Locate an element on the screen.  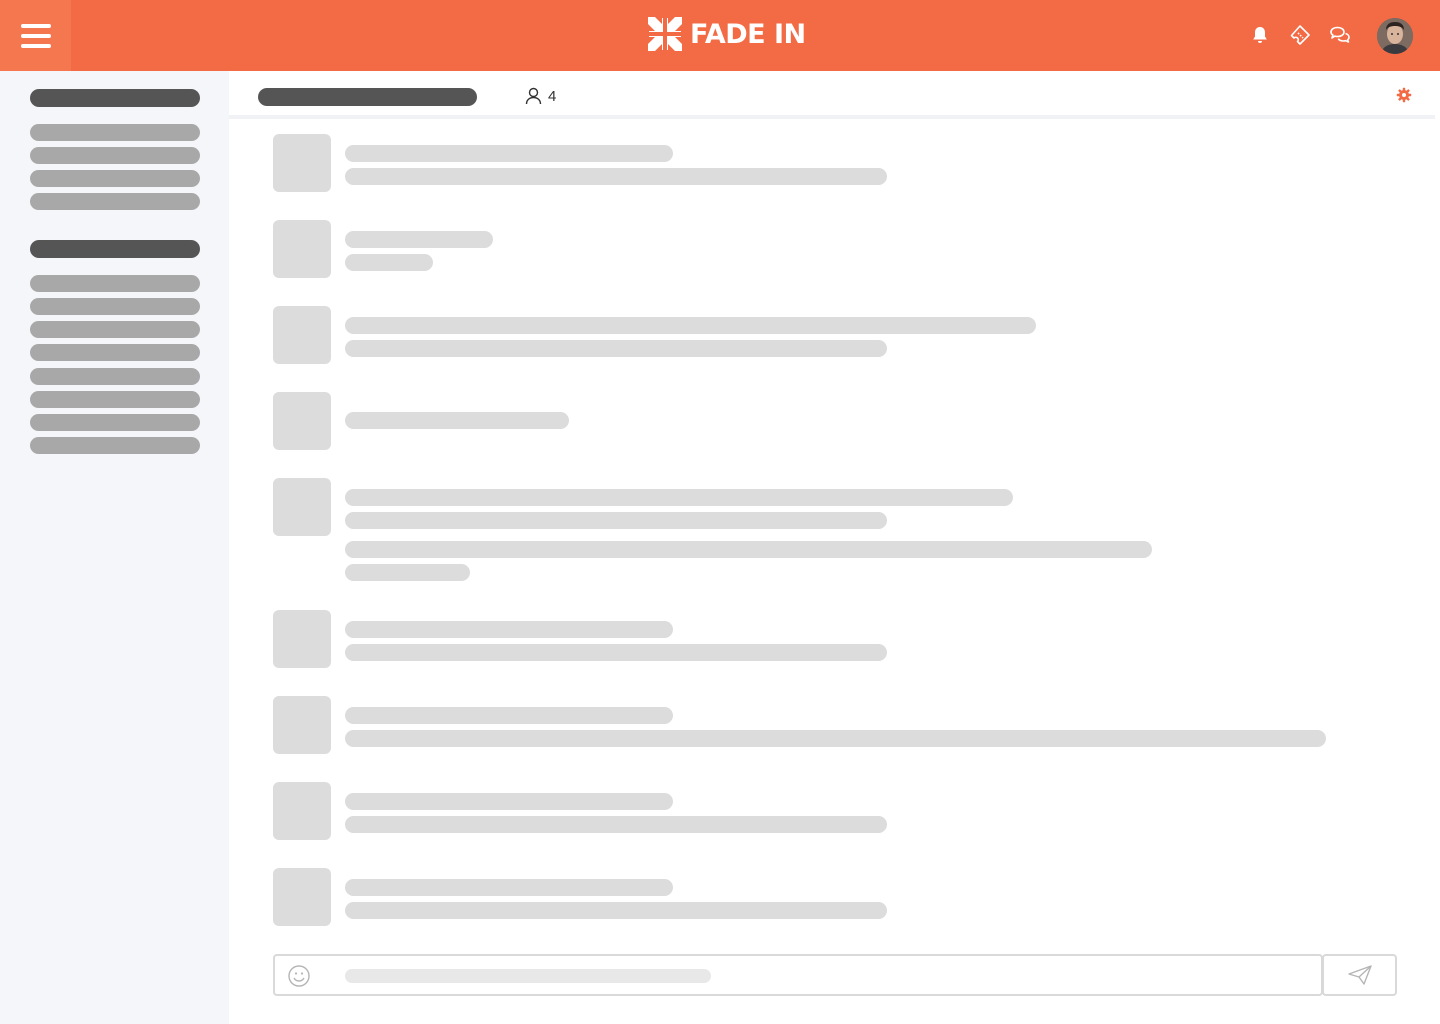
member-count: 4 is located at coordinates (540, 96).